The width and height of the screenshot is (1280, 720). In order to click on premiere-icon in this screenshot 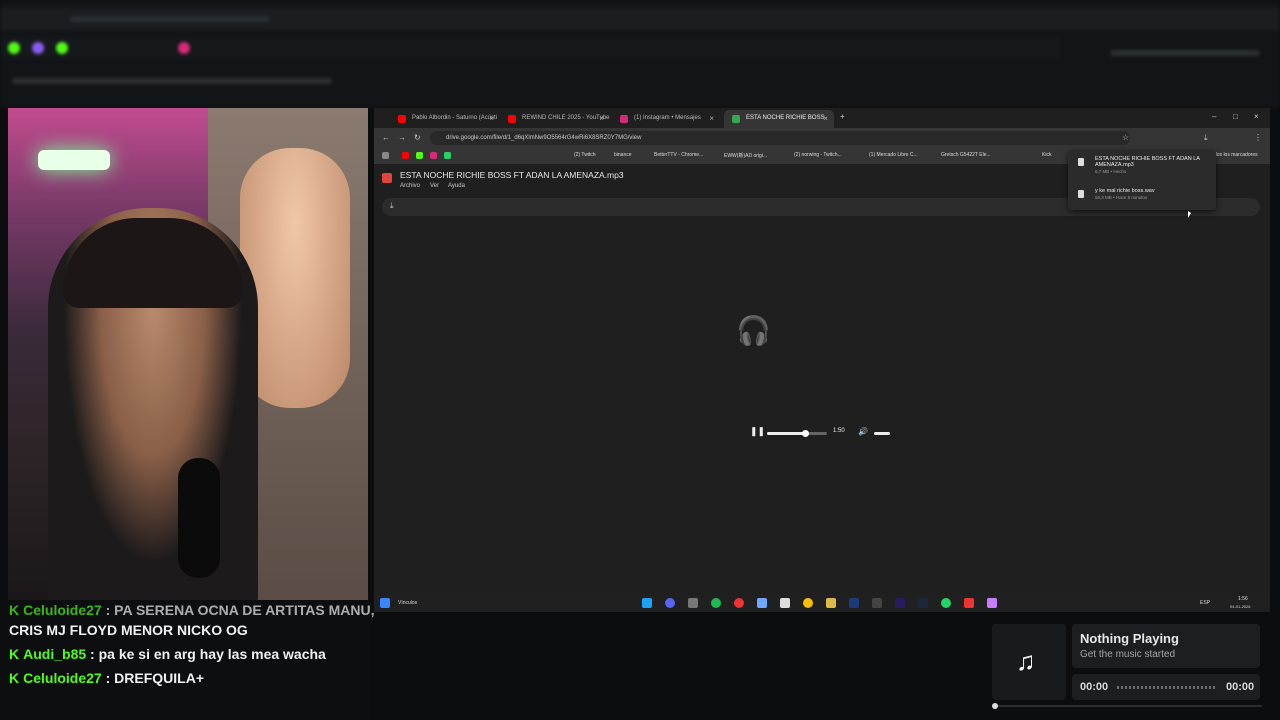, I will do `click(900, 603)`.